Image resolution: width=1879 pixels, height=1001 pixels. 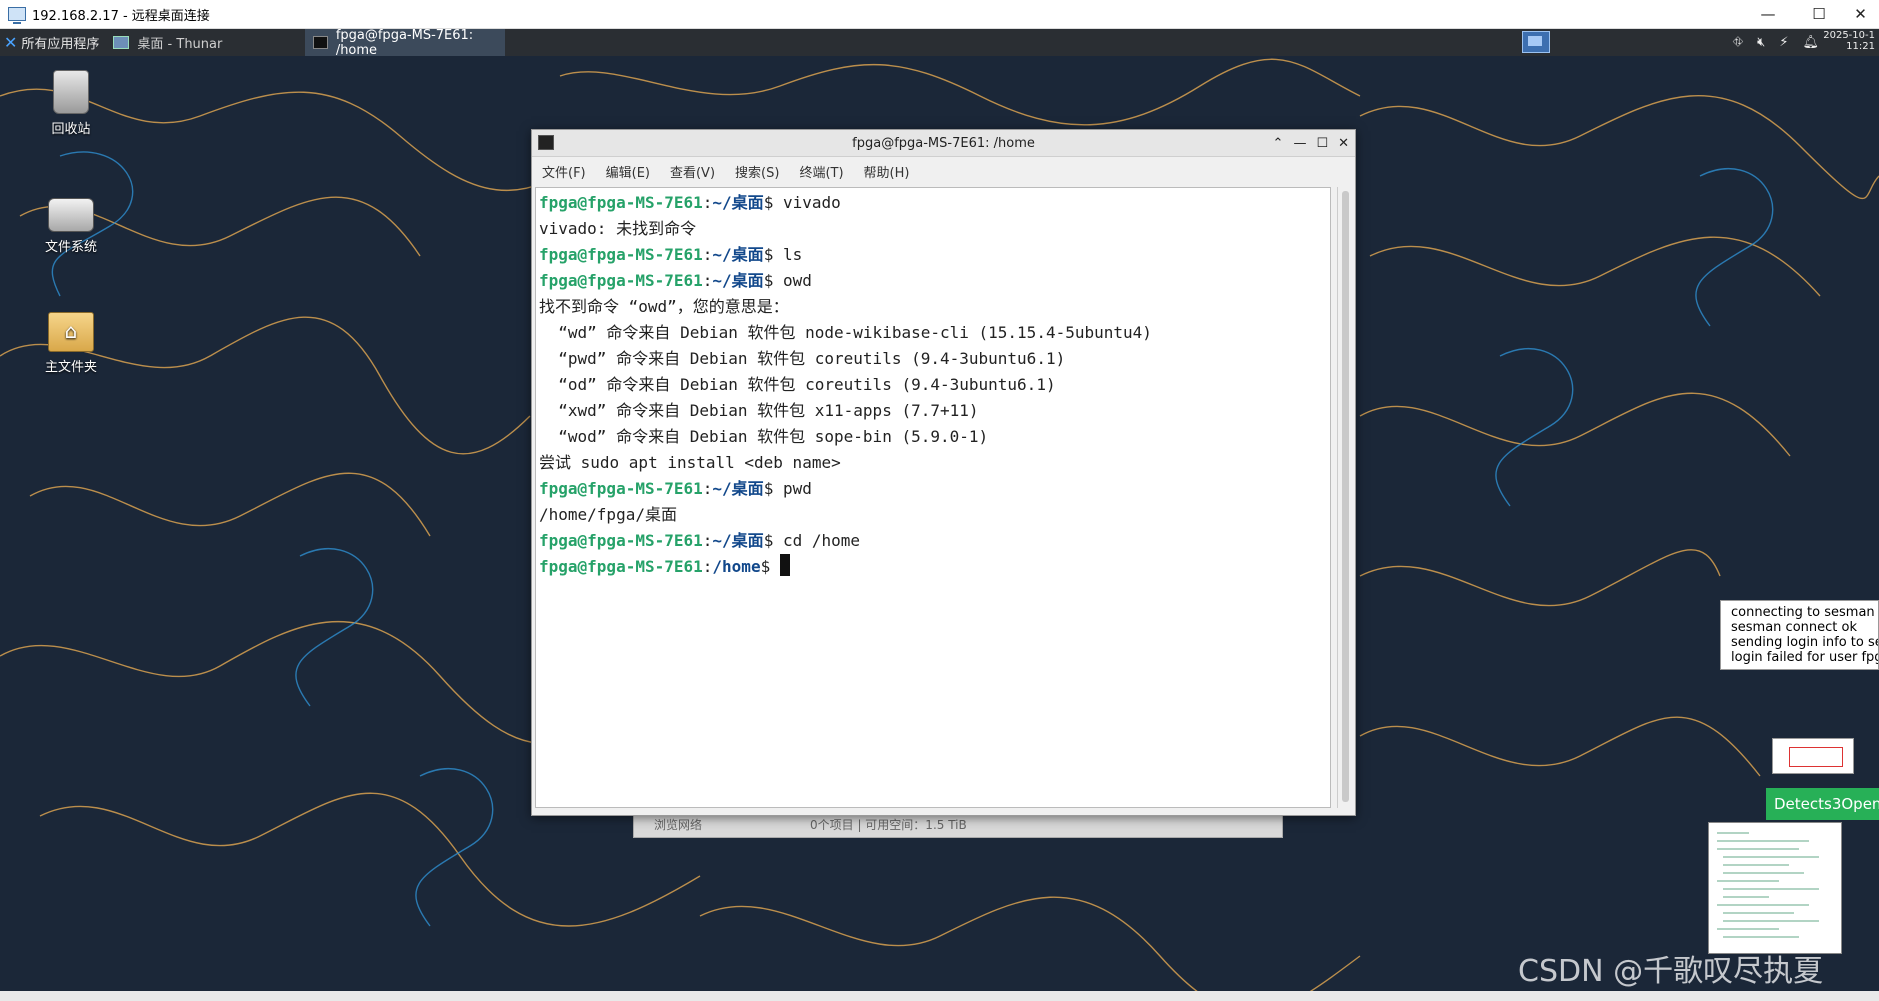 What do you see at coordinates (788, 254) in the screenshot?
I see `command-text: ls` at bounding box center [788, 254].